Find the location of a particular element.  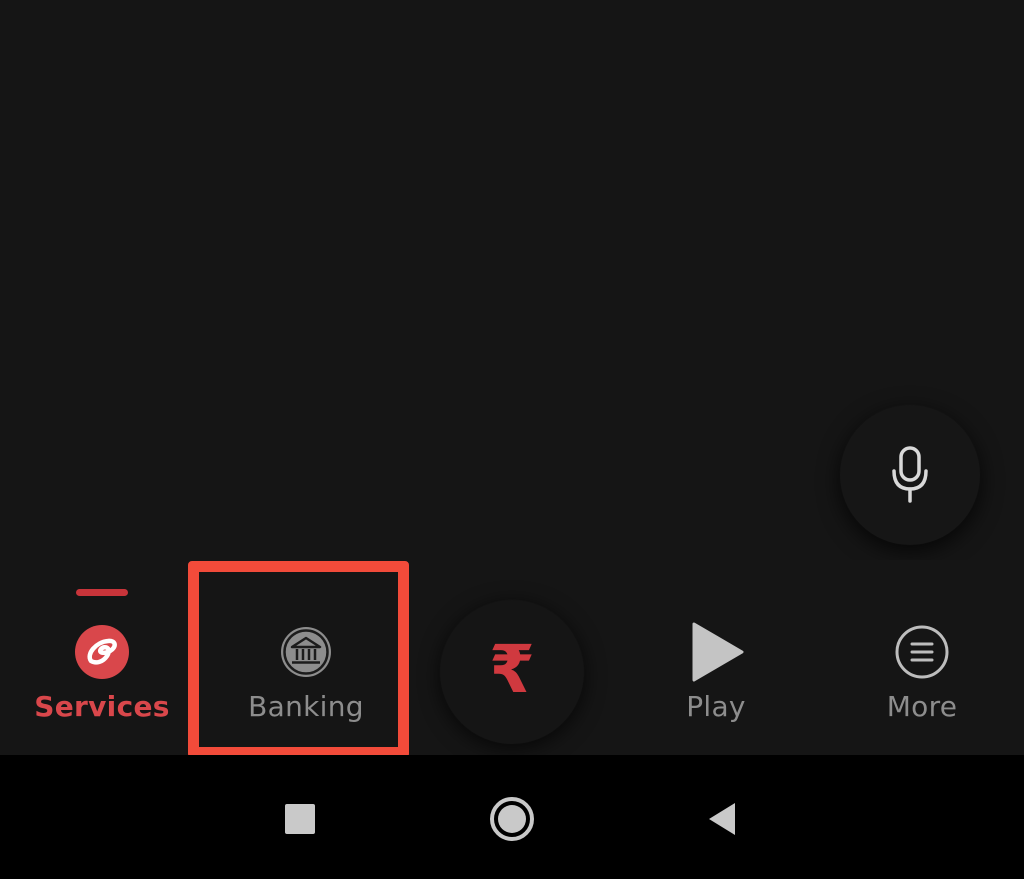

recents-icon is located at coordinates (300, 819).